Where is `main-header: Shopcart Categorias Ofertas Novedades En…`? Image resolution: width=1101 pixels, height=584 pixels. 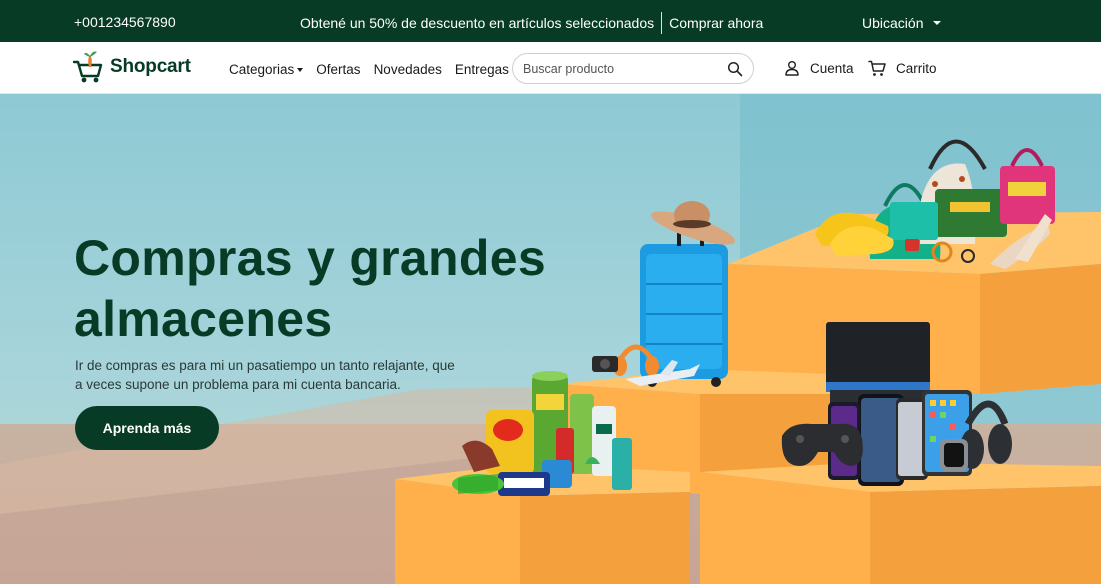
main-header: Shopcart Categorias Ofertas Novedades En… is located at coordinates (550, 68).